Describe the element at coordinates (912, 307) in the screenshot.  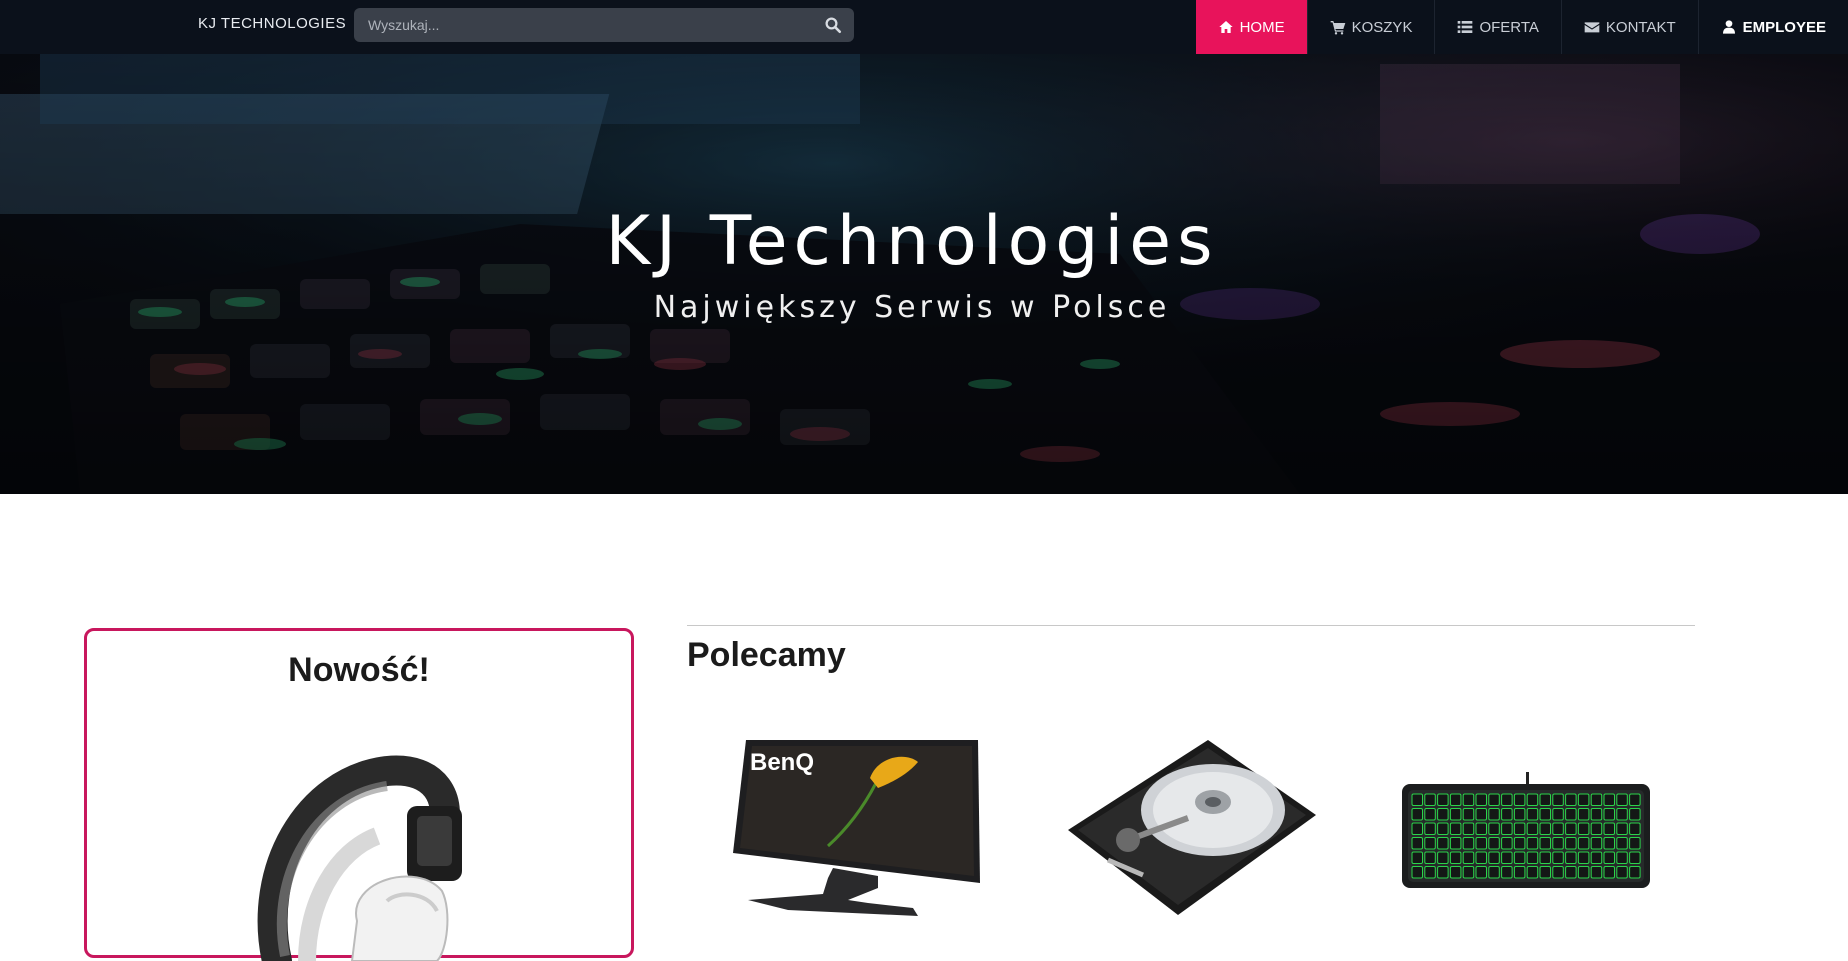
I see `hero-subtitle: Największy Serwis w Polsce` at that location.